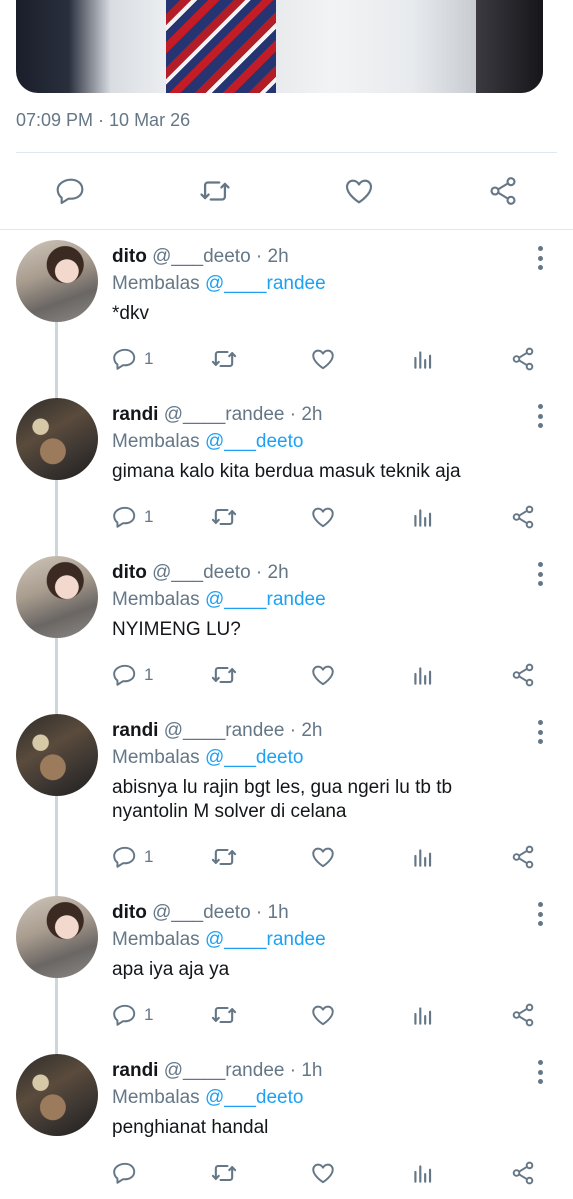  What do you see at coordinates (171, 969) in the screenshot?
I see `reply-text: apa iya aja ya` at bounding box center [171, 969].